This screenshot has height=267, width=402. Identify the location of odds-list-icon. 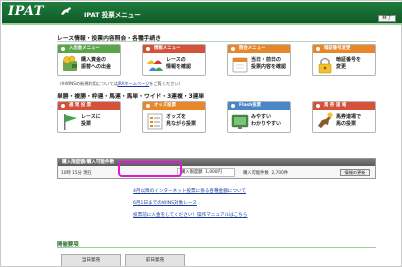
(155, 121).